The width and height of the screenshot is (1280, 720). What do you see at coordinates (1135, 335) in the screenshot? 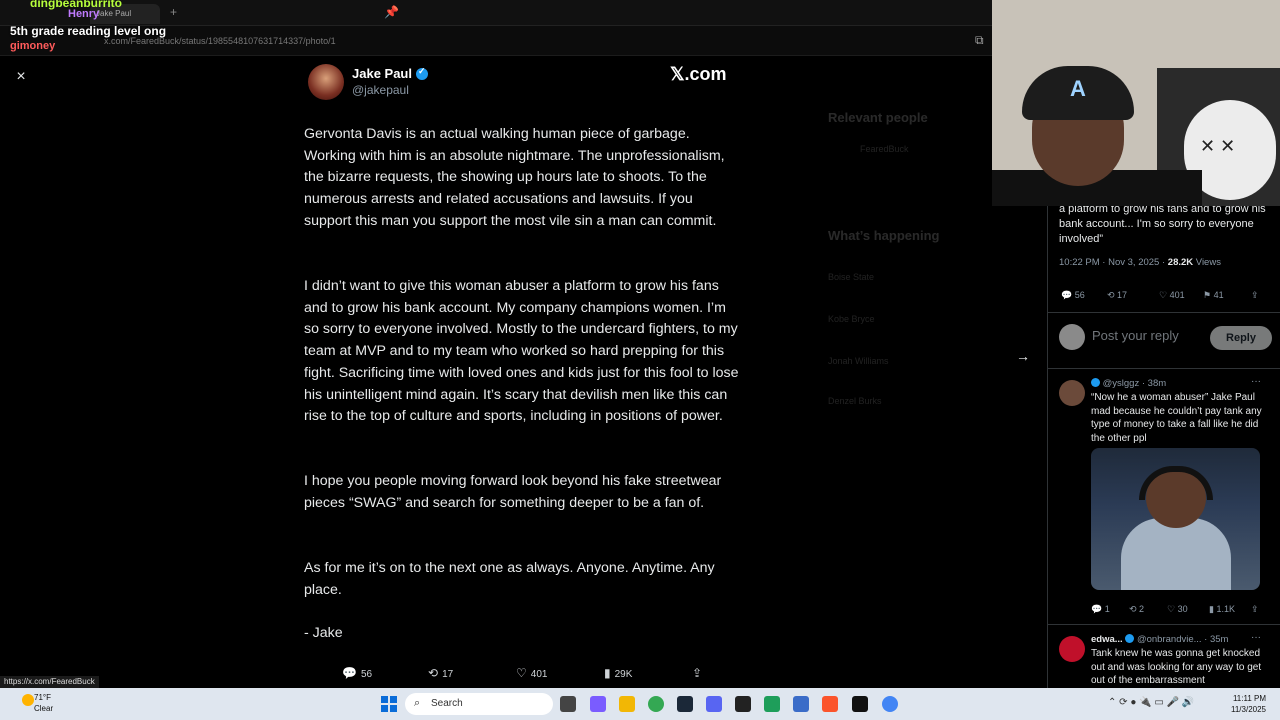
I see `reply-input: Post your reply` at bounding box center [1135, 335].